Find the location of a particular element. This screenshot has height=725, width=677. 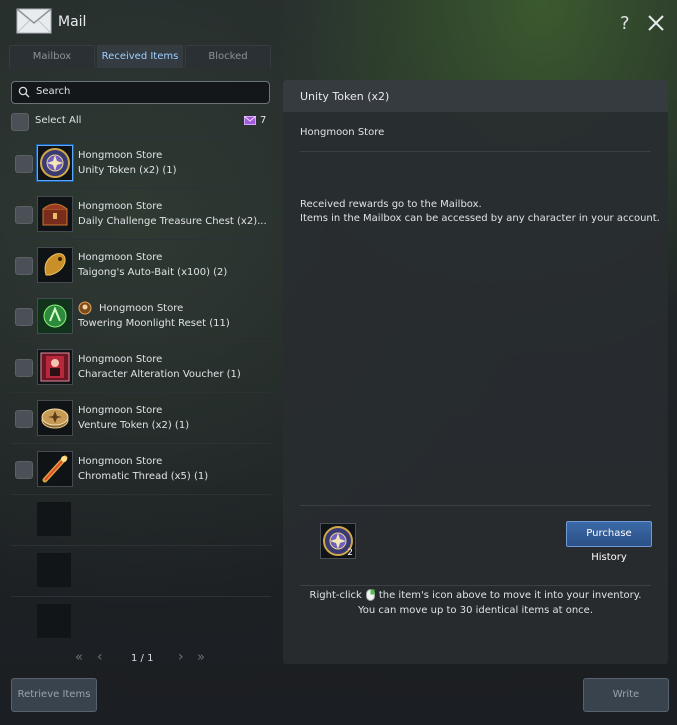

item-name: Character Alteration Voucher (1) is located at coordinates (159, 374).